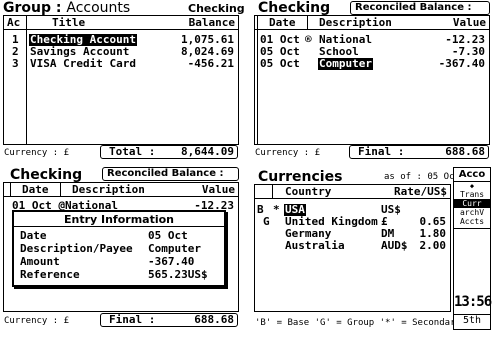 This screenshot has height=337, width=494. Describe the element at coordinates (33, 235) in the screenshot. I see `field-label: Date` at that location.